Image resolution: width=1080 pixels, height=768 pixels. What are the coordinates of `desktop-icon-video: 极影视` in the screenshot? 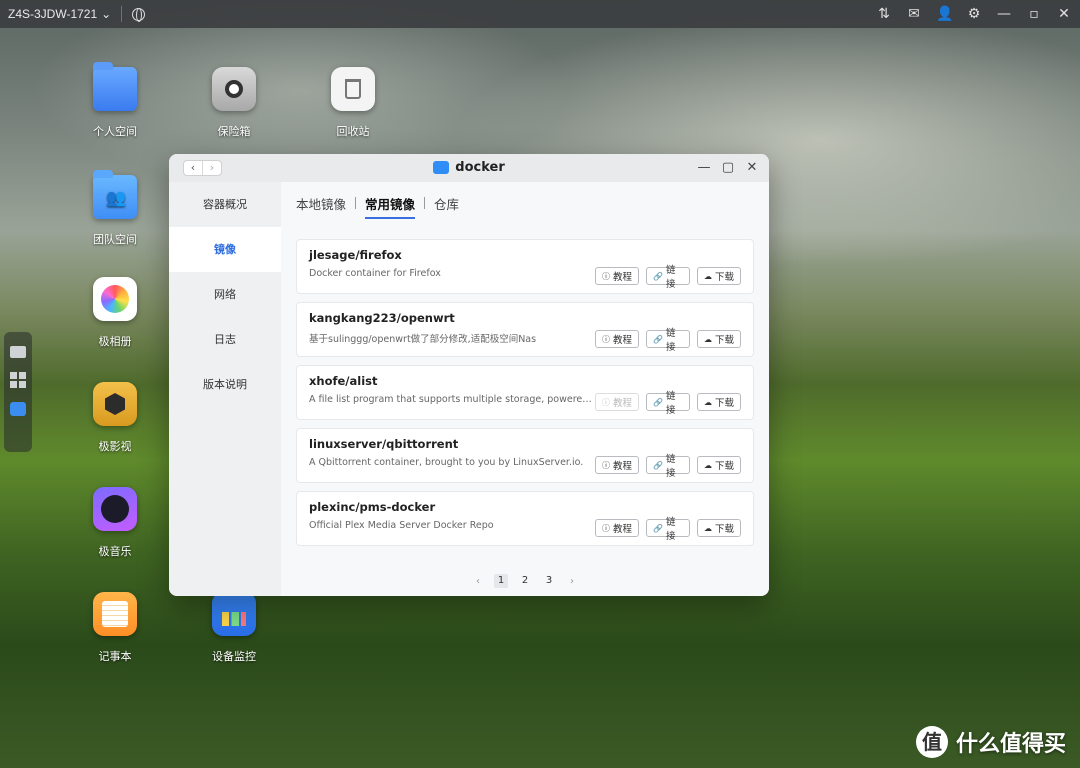 It's located at (115, 418).